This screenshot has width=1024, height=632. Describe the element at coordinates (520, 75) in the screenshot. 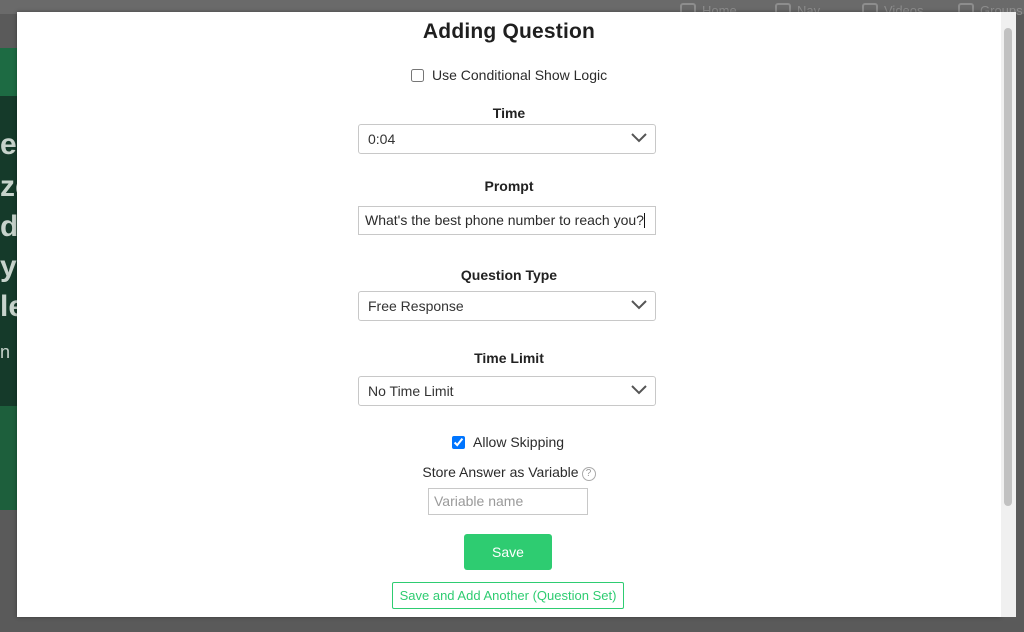

I see `conditional-logic-label: Use Conditional Show Logic` at that location.